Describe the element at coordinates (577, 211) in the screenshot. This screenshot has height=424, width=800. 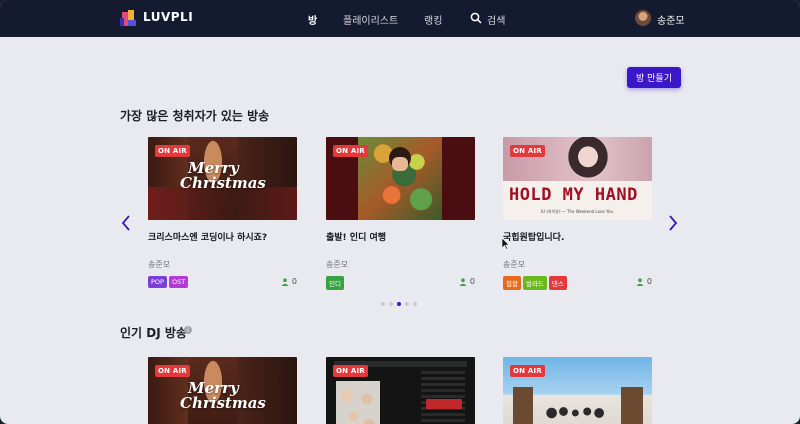
I see `thumbnail-subtitle: IU (아이유) — The Weekend Love You` at that location.